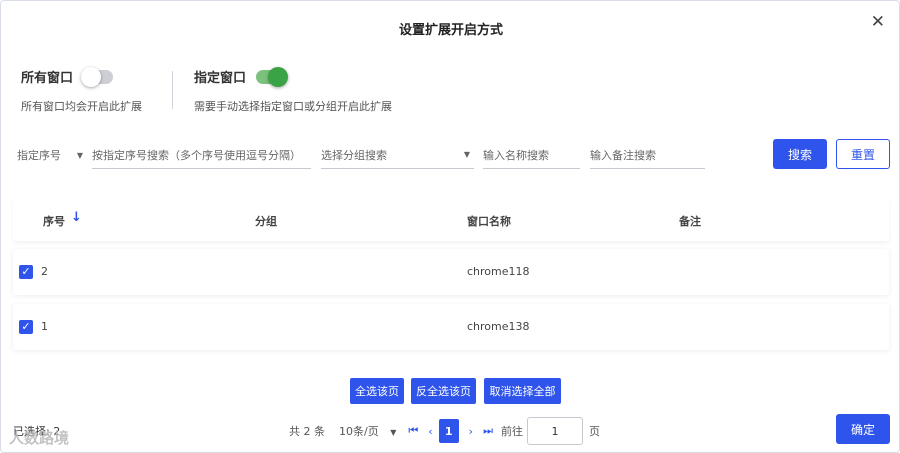  I want to click on select-page-button: 全选该页, so click(377, 391).